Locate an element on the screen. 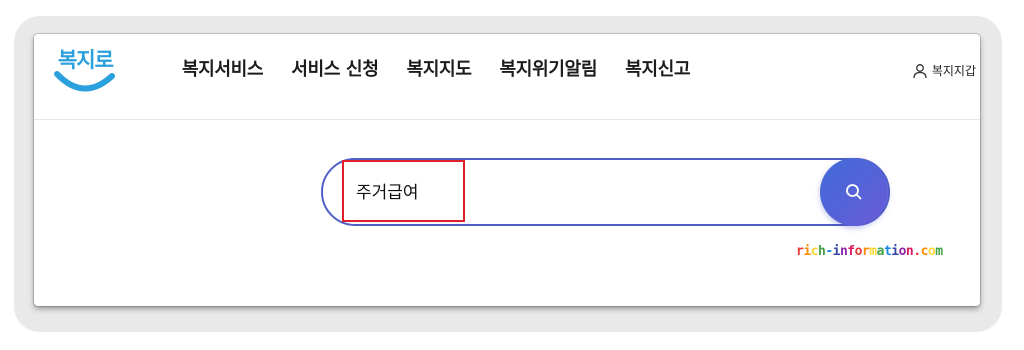 Image resolution: width=1024 pixels, height=350 pixels. main-nav: 복지서비스 서비스 신청 복지지도 복지위기알림 복지신고 is located at coordinates (436, 68).